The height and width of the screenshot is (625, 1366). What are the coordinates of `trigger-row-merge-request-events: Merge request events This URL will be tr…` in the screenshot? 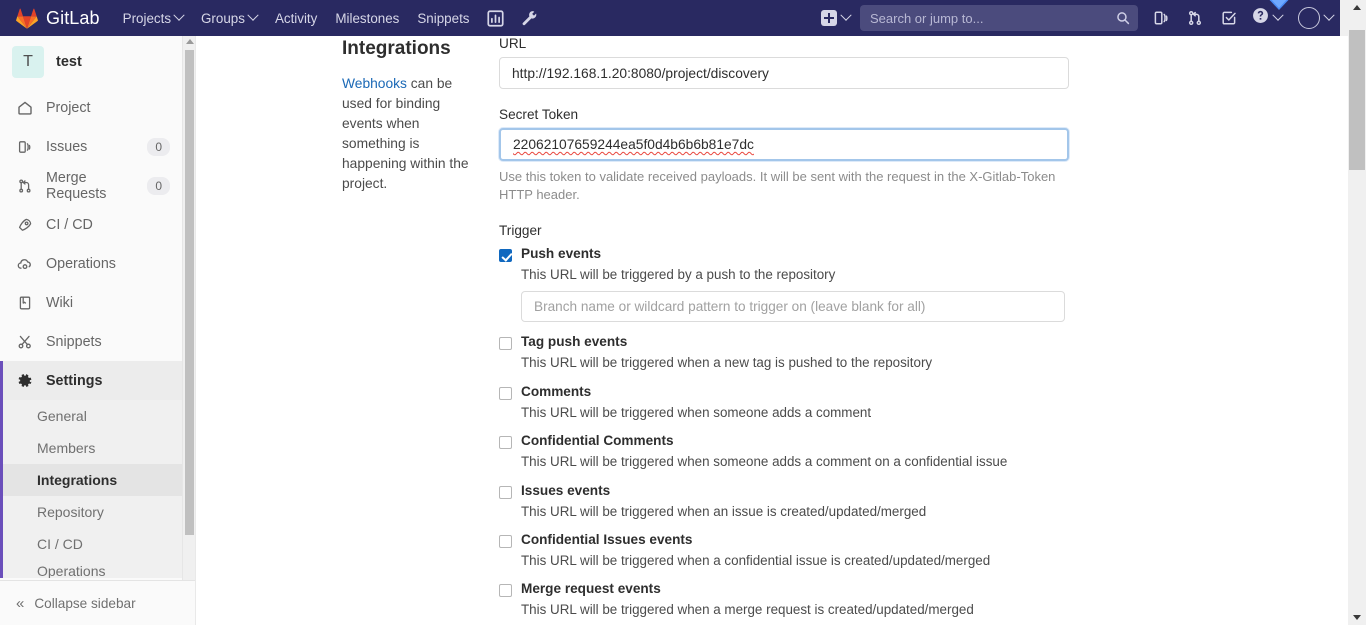 It's located at (784, 599).